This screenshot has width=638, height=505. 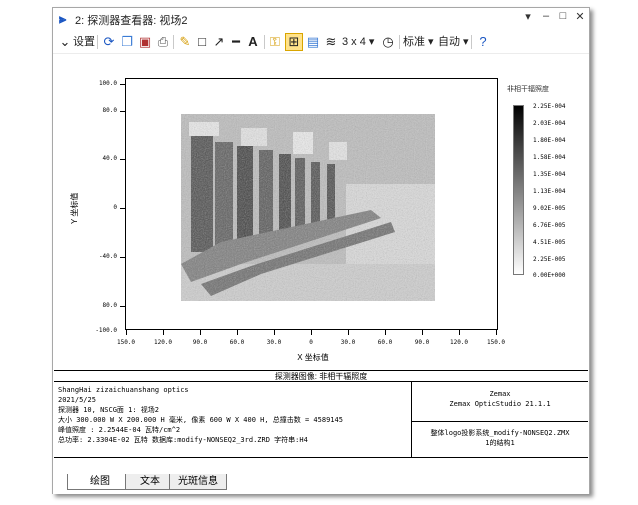 I want to click on layers-icon: ≋, so click(x=331, y=42).